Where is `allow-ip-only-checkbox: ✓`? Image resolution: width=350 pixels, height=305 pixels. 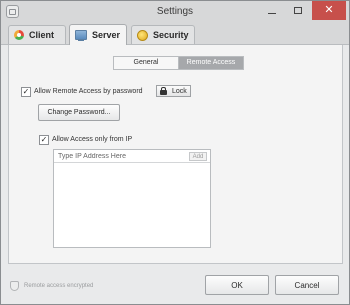 allow-ip-only-checkbox: ✓ is located at coordinates (44, 140).